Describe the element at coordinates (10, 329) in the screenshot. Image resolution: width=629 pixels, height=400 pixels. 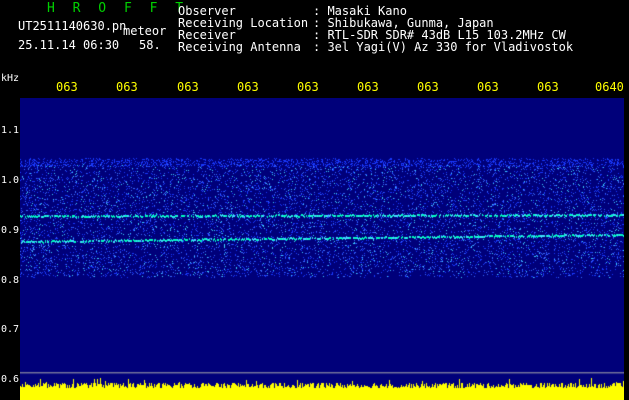
I see `y-tick-label: 0.7` at that location.